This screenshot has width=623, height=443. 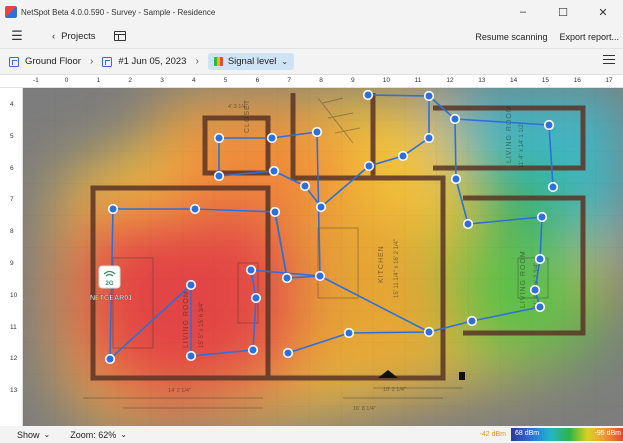 I want to click on zoom-dropdown: Zoom: 62% ⌄, so click(x=98, y=435).